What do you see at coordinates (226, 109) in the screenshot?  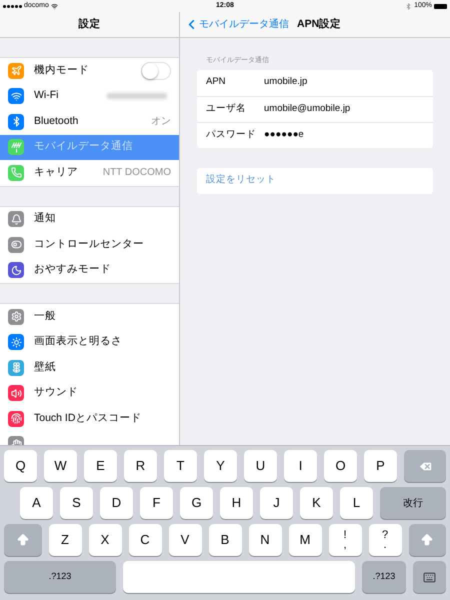 I see `field-label: ユーザ名` at bounding box center [226, 109].